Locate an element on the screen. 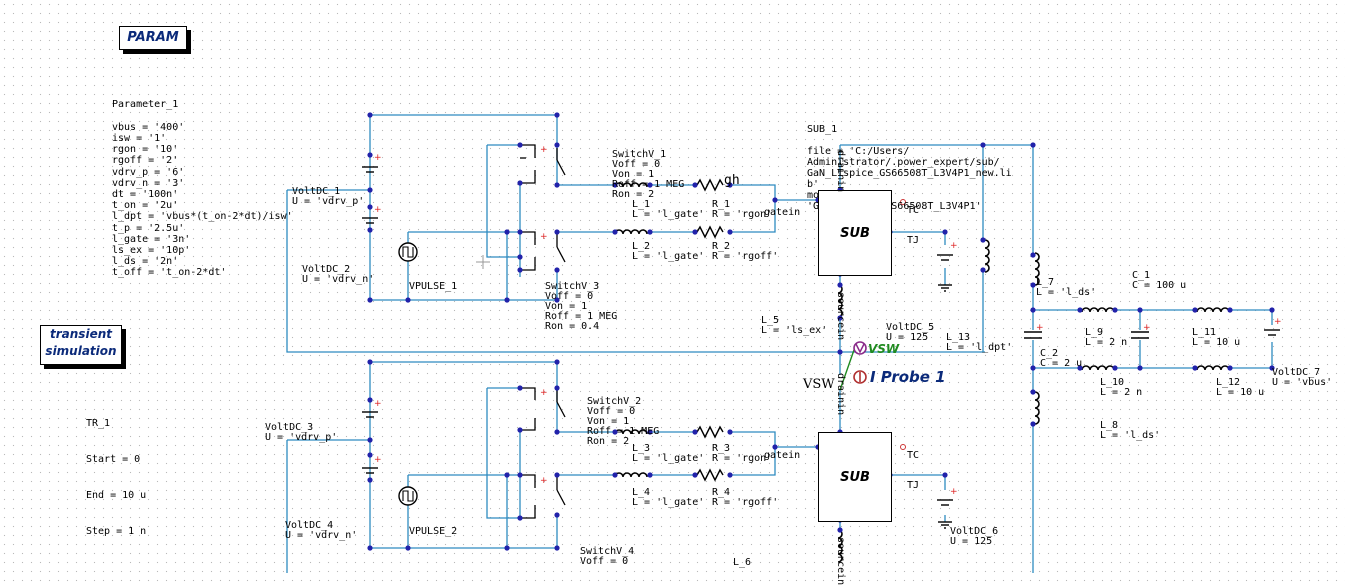  voltdc2-label: VoltDC_2 U = 'vdrv_n' is located at coordinates (338, 275).